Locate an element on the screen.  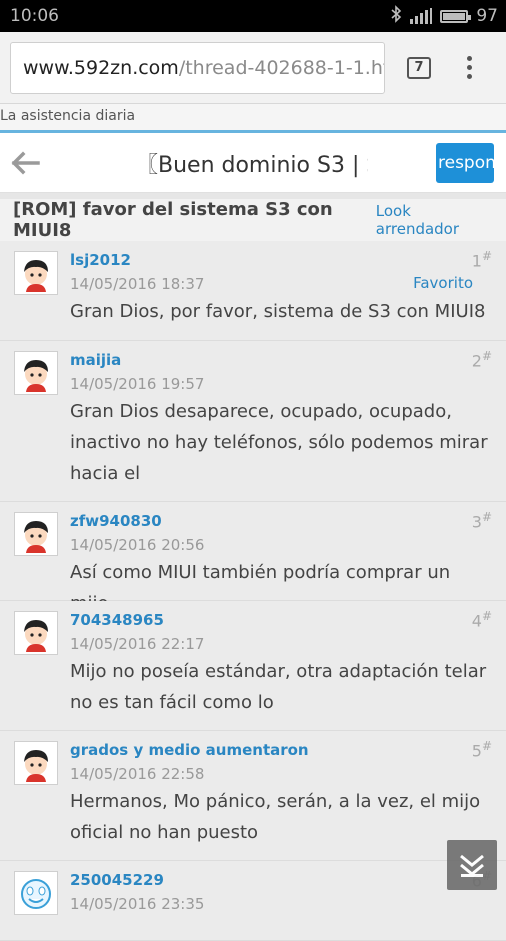
post-item: 250045229 14/05/2016 23:35 6# is located at coordinates (253, 901).